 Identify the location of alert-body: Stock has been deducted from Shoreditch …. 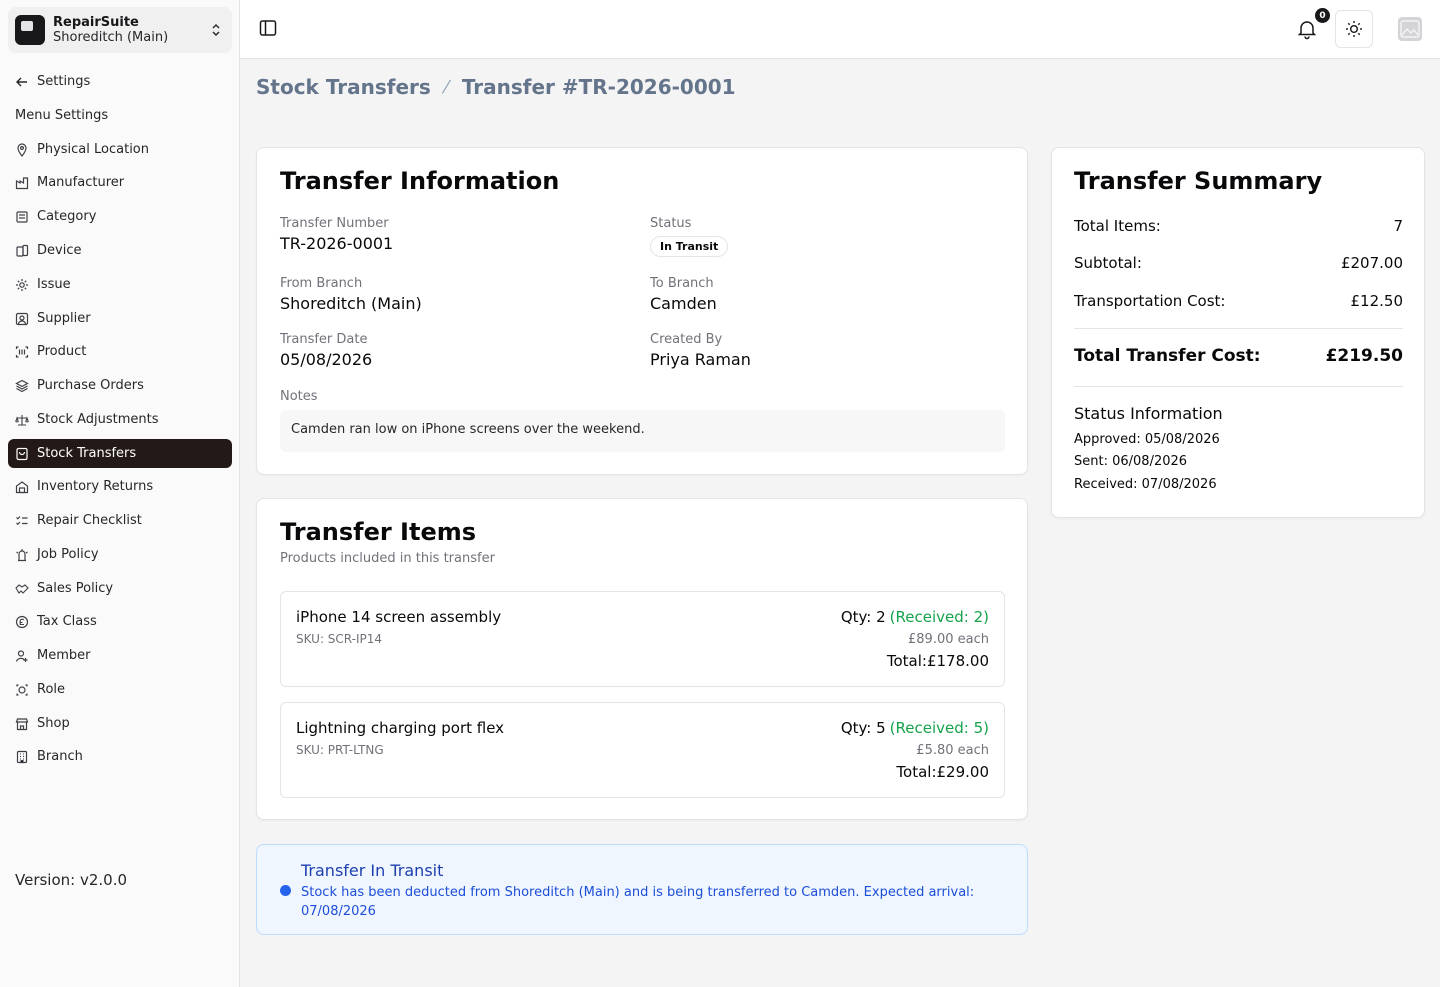
(638, 902).